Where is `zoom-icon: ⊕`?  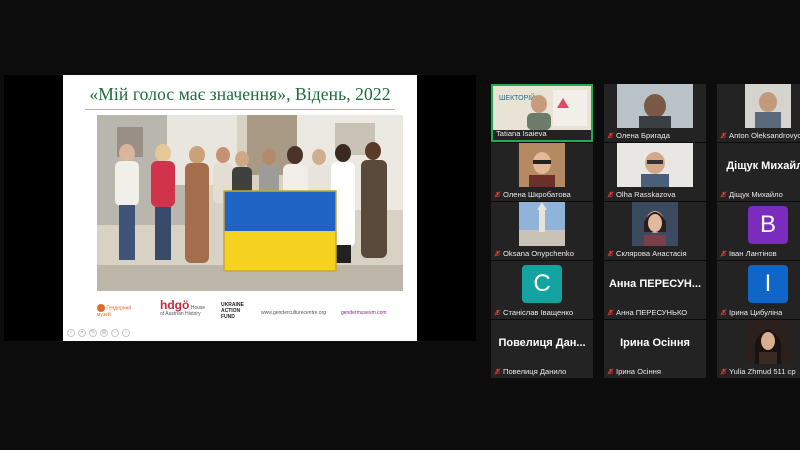 zoom-icon: ⊕ is located at coordinates (104, 333).